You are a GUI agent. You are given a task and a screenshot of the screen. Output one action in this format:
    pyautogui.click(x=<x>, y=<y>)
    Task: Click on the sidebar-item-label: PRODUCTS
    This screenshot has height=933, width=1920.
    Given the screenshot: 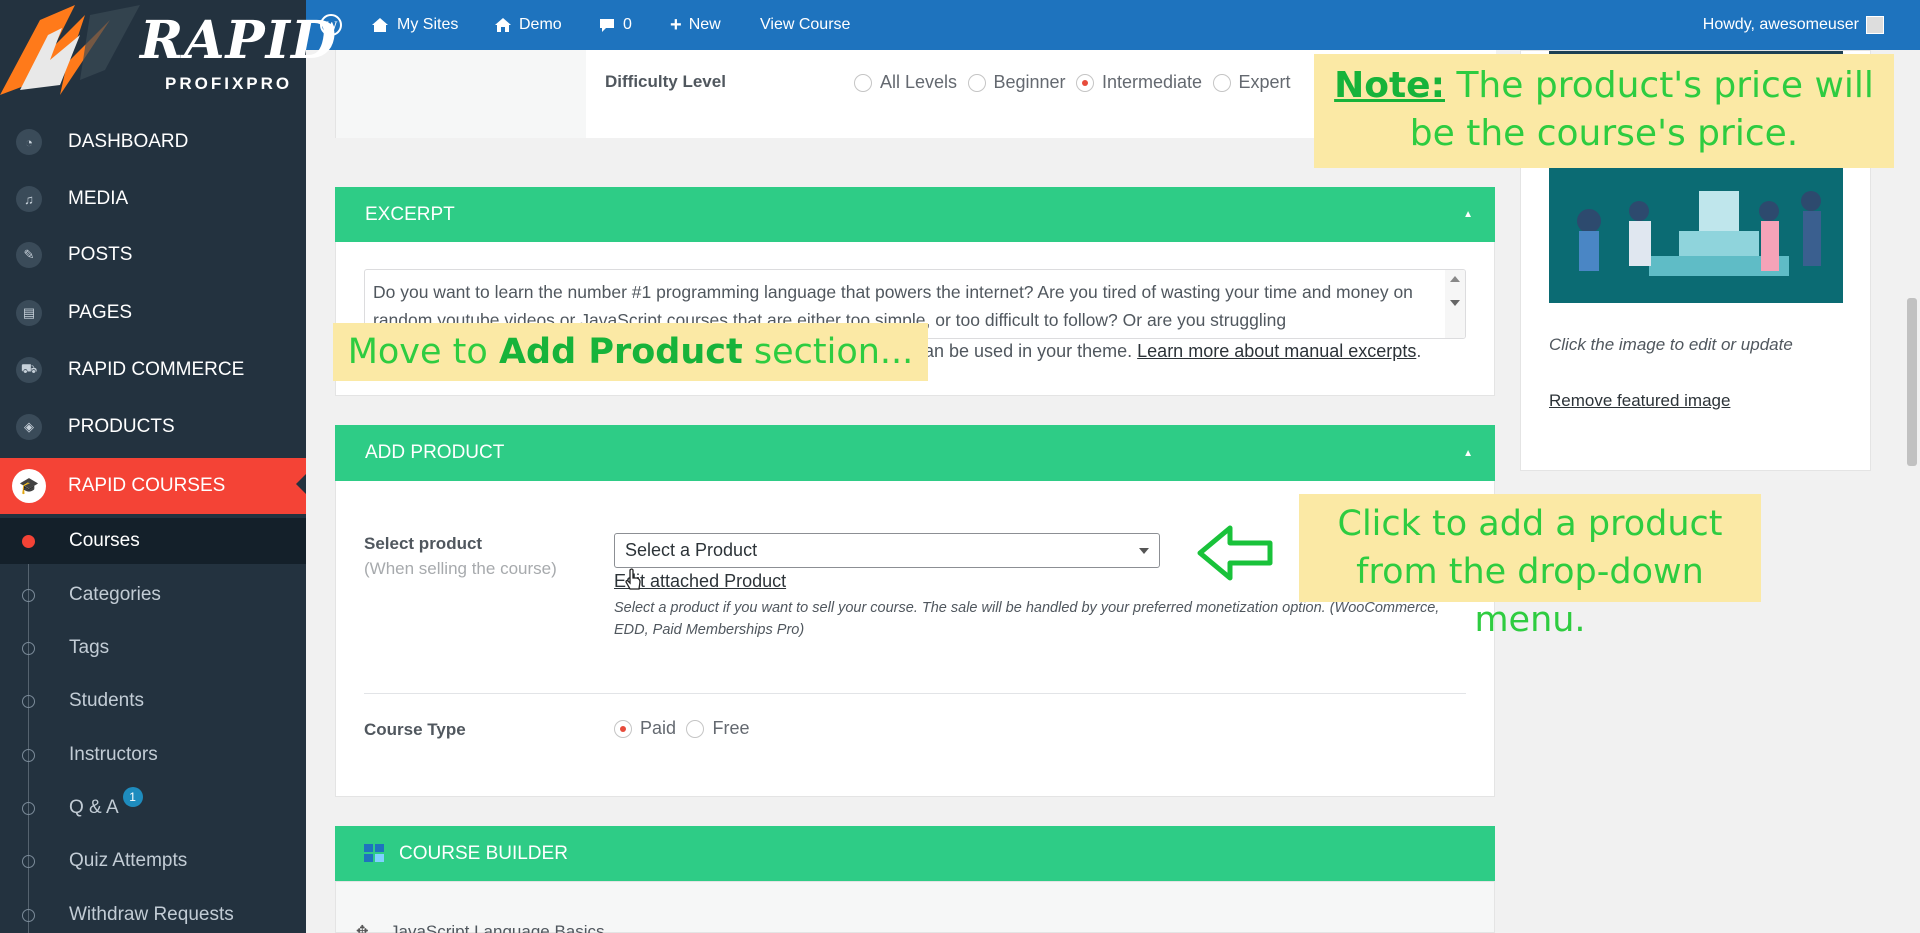 What is the action you would take?
    pyautogui.click(x=121, y=426)
    